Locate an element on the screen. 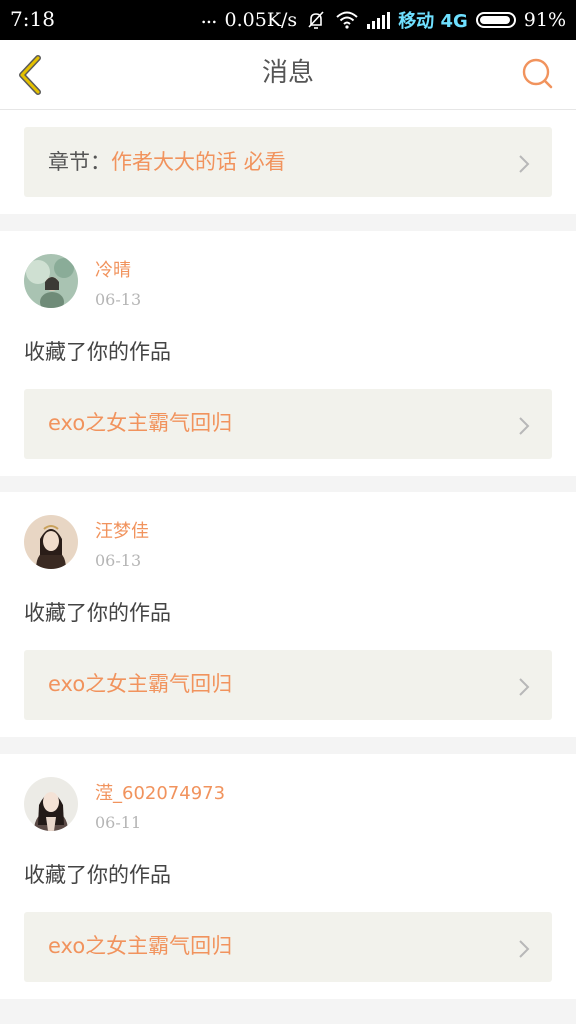 The height and width of the screenshot is (1024, 576). message-date: 06-11 is located at coordinates (118, 822).